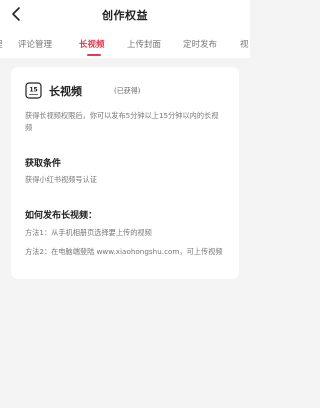 This screenshot has width=320, height=408. What do you see at coordinates (94, 55) in the screenshot?
I see `active-tab-indicator` at bounding box center [94, 55].